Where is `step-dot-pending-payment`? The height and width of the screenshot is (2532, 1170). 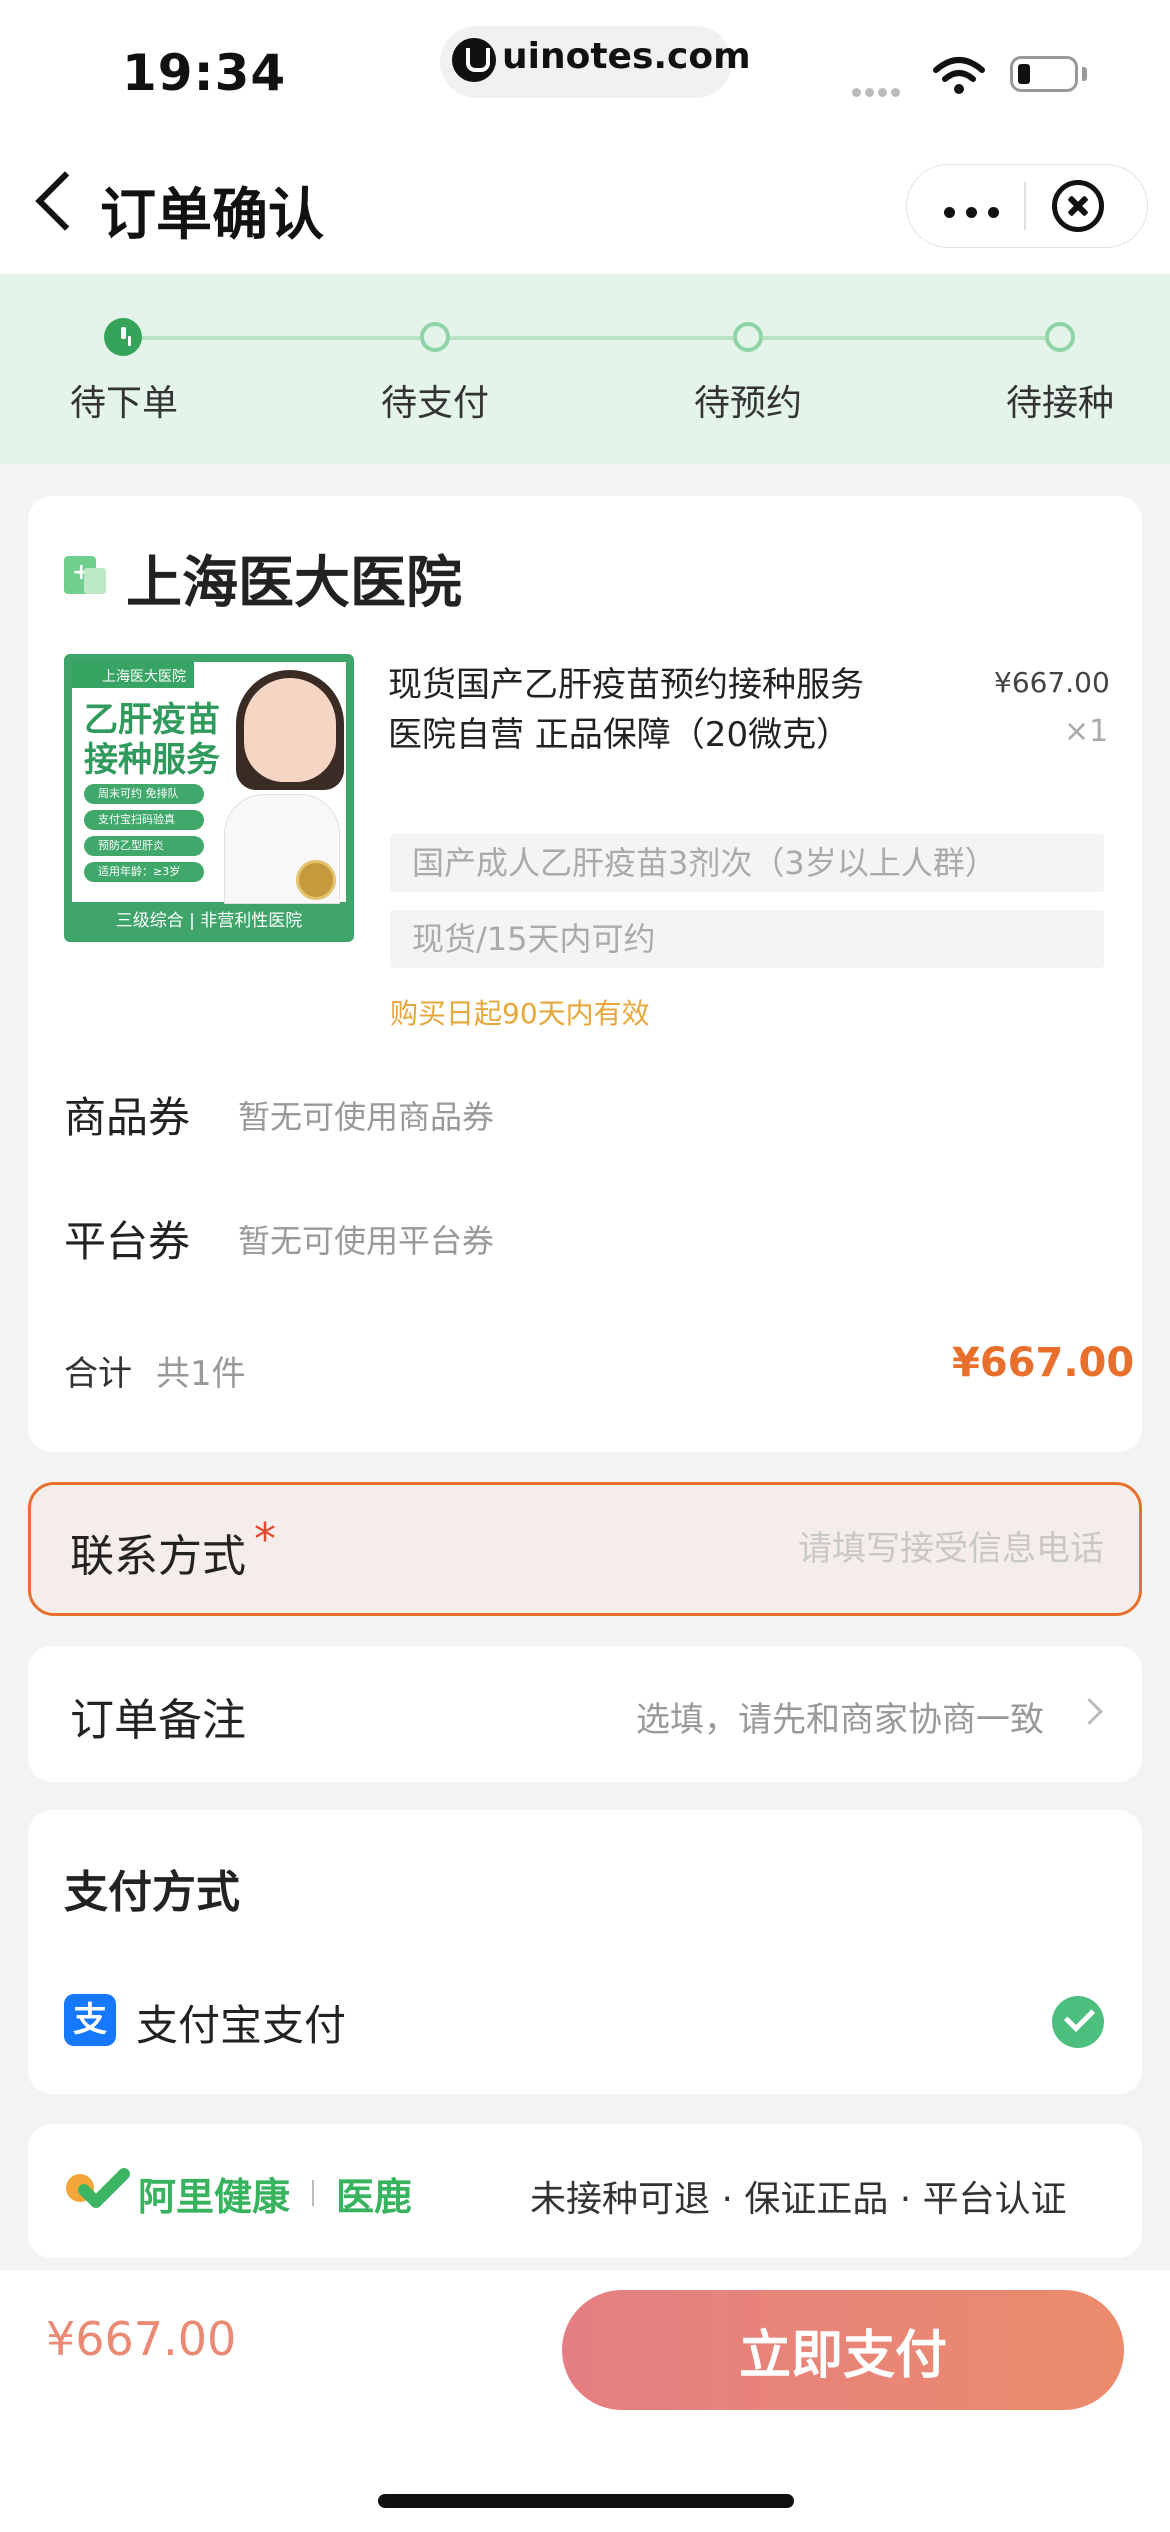 step-dot-pending-payment is located at coordinates (435, 337).